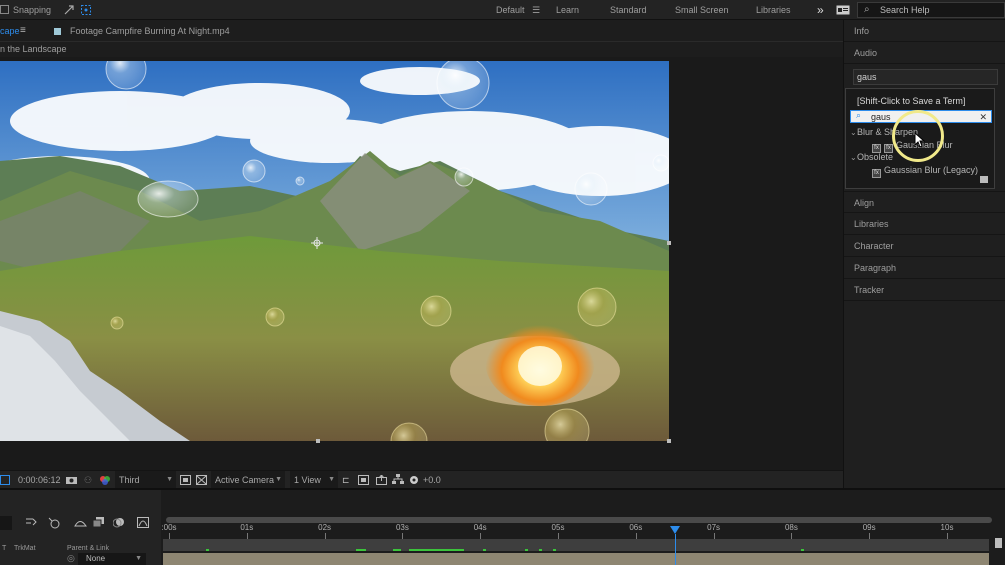  I want to click on panel-paragraph: Paragraph, so click(924, 268).